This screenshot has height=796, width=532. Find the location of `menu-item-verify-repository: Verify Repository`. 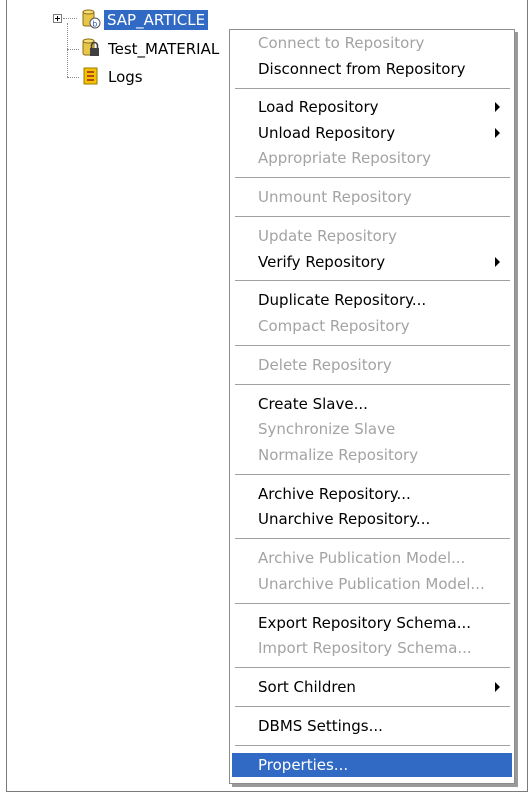

menu-item-verify-repository: Verify Repository is located at coordinates (372, 262).